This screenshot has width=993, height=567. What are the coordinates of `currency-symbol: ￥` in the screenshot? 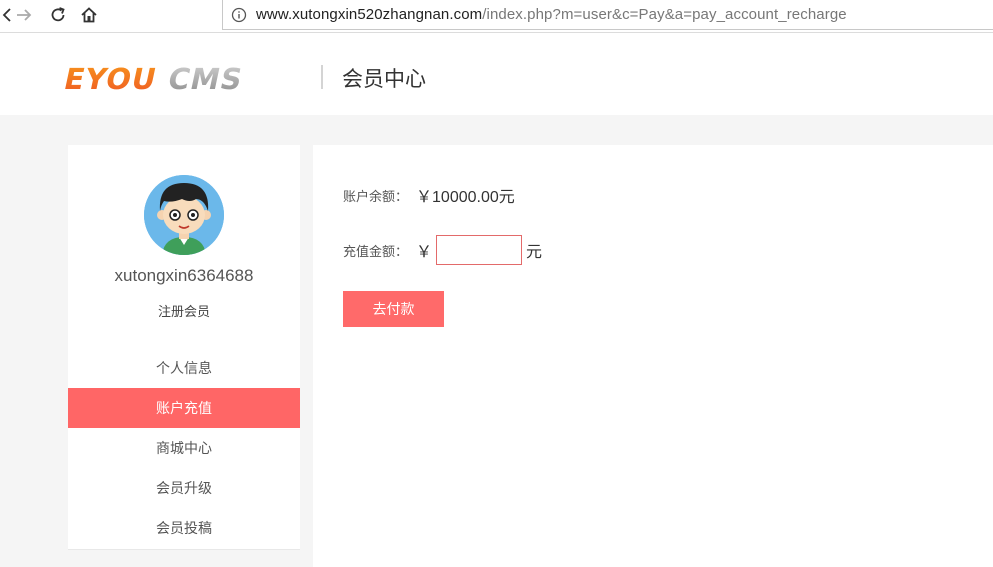 It's located at (424, 252).